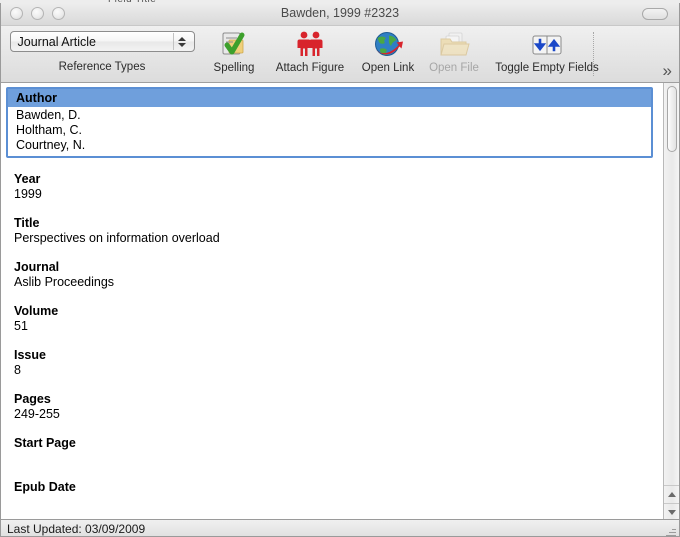 The height and width of the screenshot is (537, 680). Describe the element at coordinates (336, 238) in the screenshot. I see `field-title-value: Perspectives on information overload` at that location.